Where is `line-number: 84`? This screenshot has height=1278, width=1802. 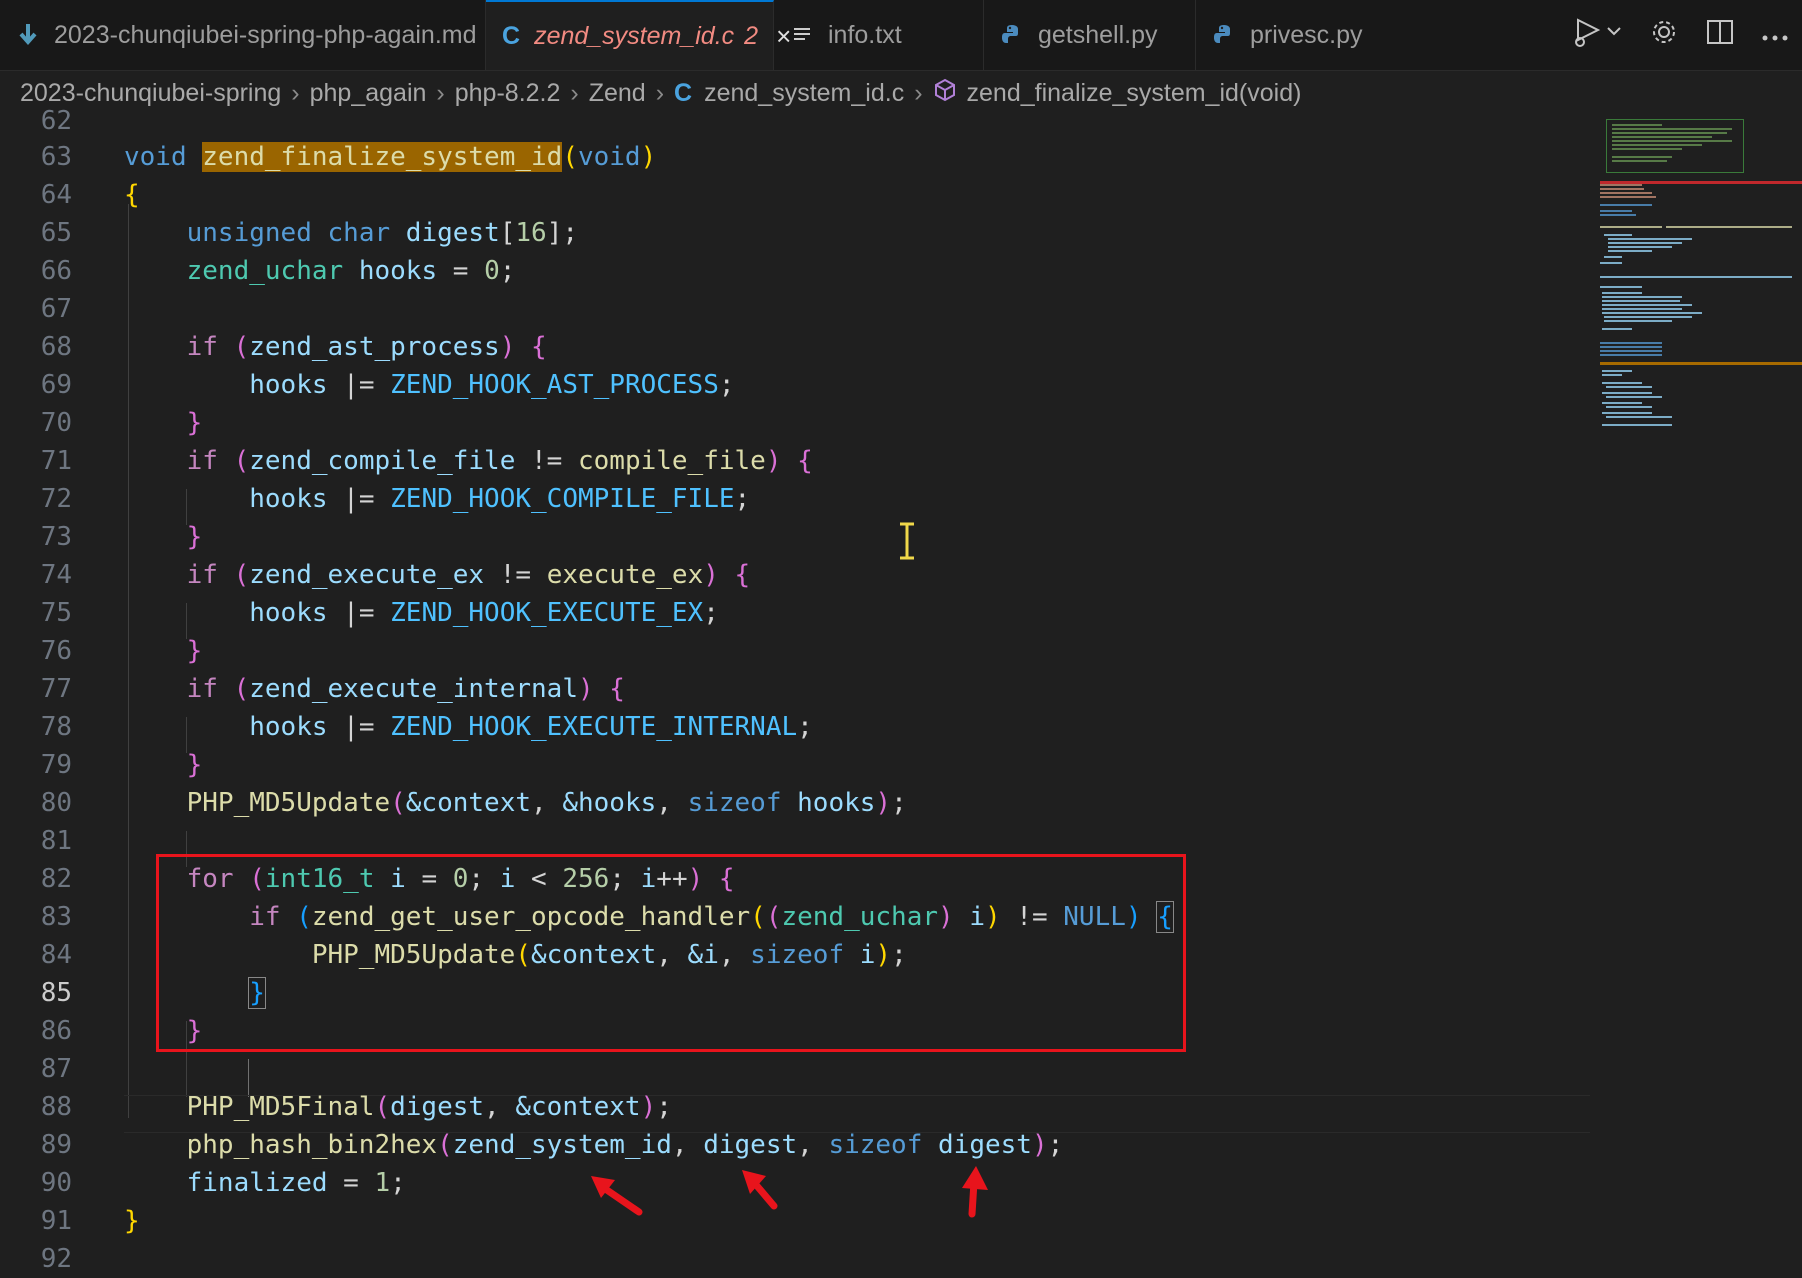
line-number: 84 is located at coordinates (56, 955).